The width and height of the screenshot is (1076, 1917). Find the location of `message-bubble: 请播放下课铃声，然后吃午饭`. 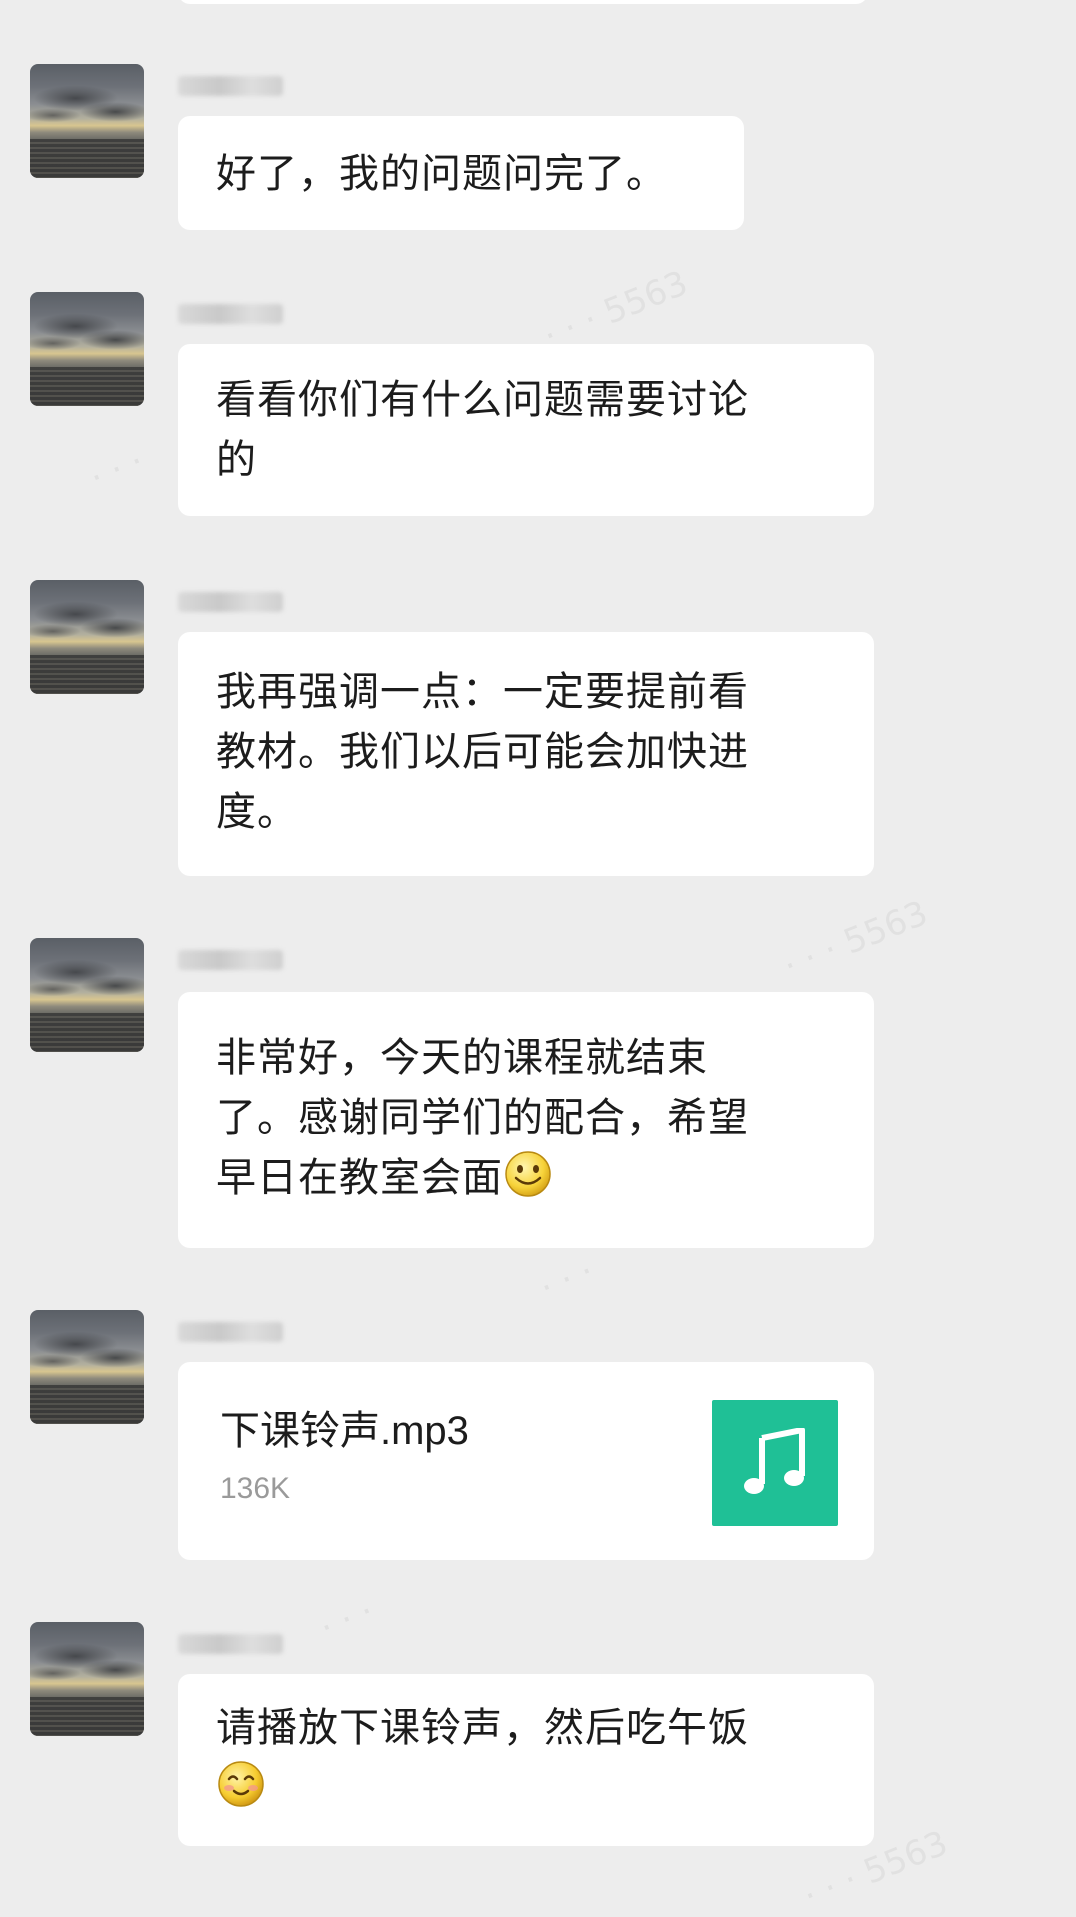

message-bubble: 请播放下课铃声，然后吃午饭 is located at coordinates (526, 1760).